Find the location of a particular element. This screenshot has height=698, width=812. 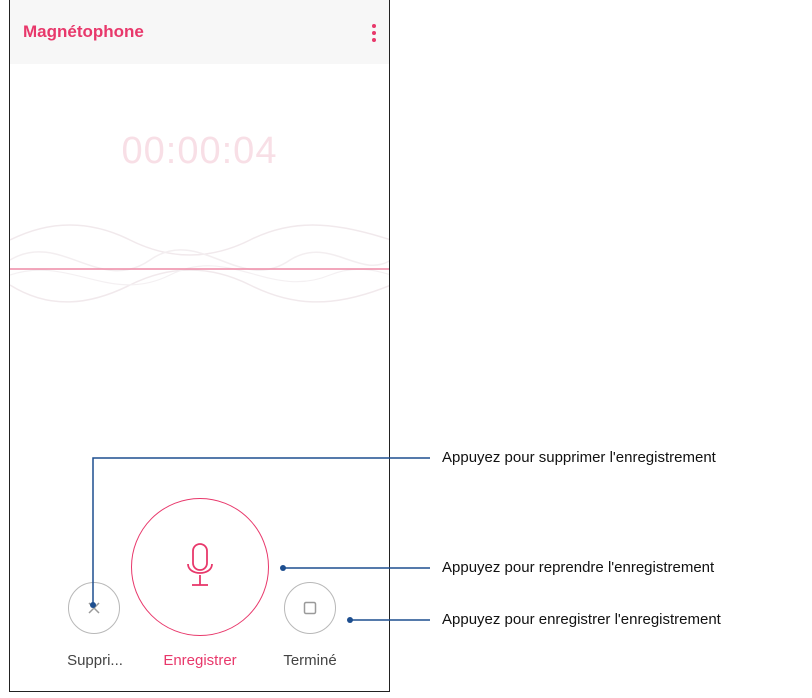

callout-delete: Appuyez pour supprimer l'enregistrement is located at coordinates (579, 457).